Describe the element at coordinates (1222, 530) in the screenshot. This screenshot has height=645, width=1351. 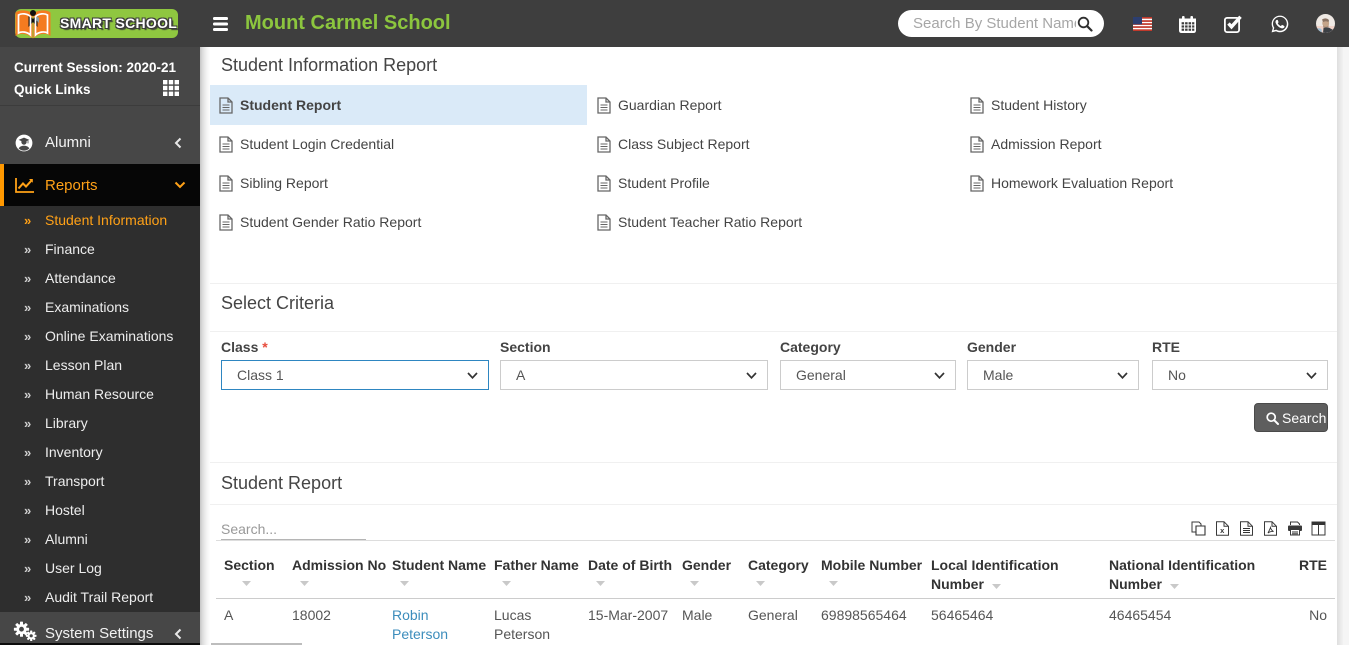
I see `svg-text: x` at that location.